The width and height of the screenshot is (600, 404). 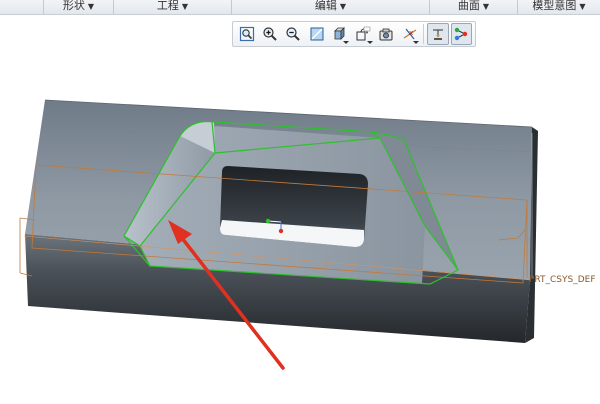 I want to click on refit-icon, so click(x=246, y=34).